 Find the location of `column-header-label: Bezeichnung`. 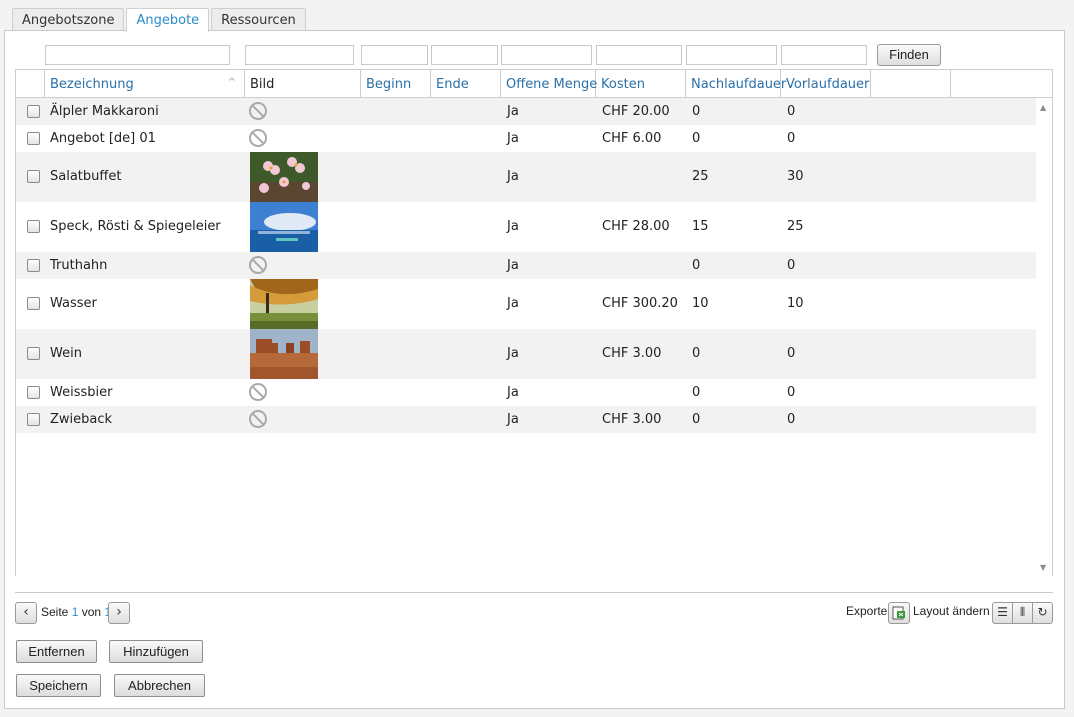

column-header-label: Bezeichnung is located at coordinates (92, 84).